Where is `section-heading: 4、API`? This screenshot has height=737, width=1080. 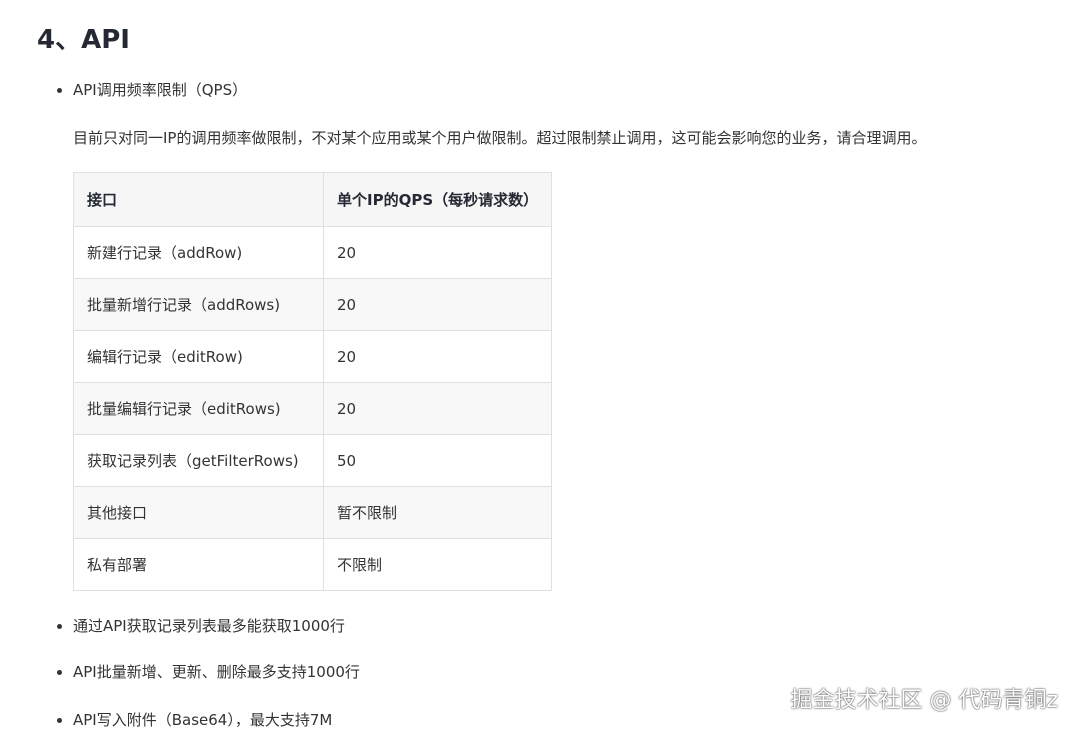
section-heading: 4、API is located at coordinates (83, 40).